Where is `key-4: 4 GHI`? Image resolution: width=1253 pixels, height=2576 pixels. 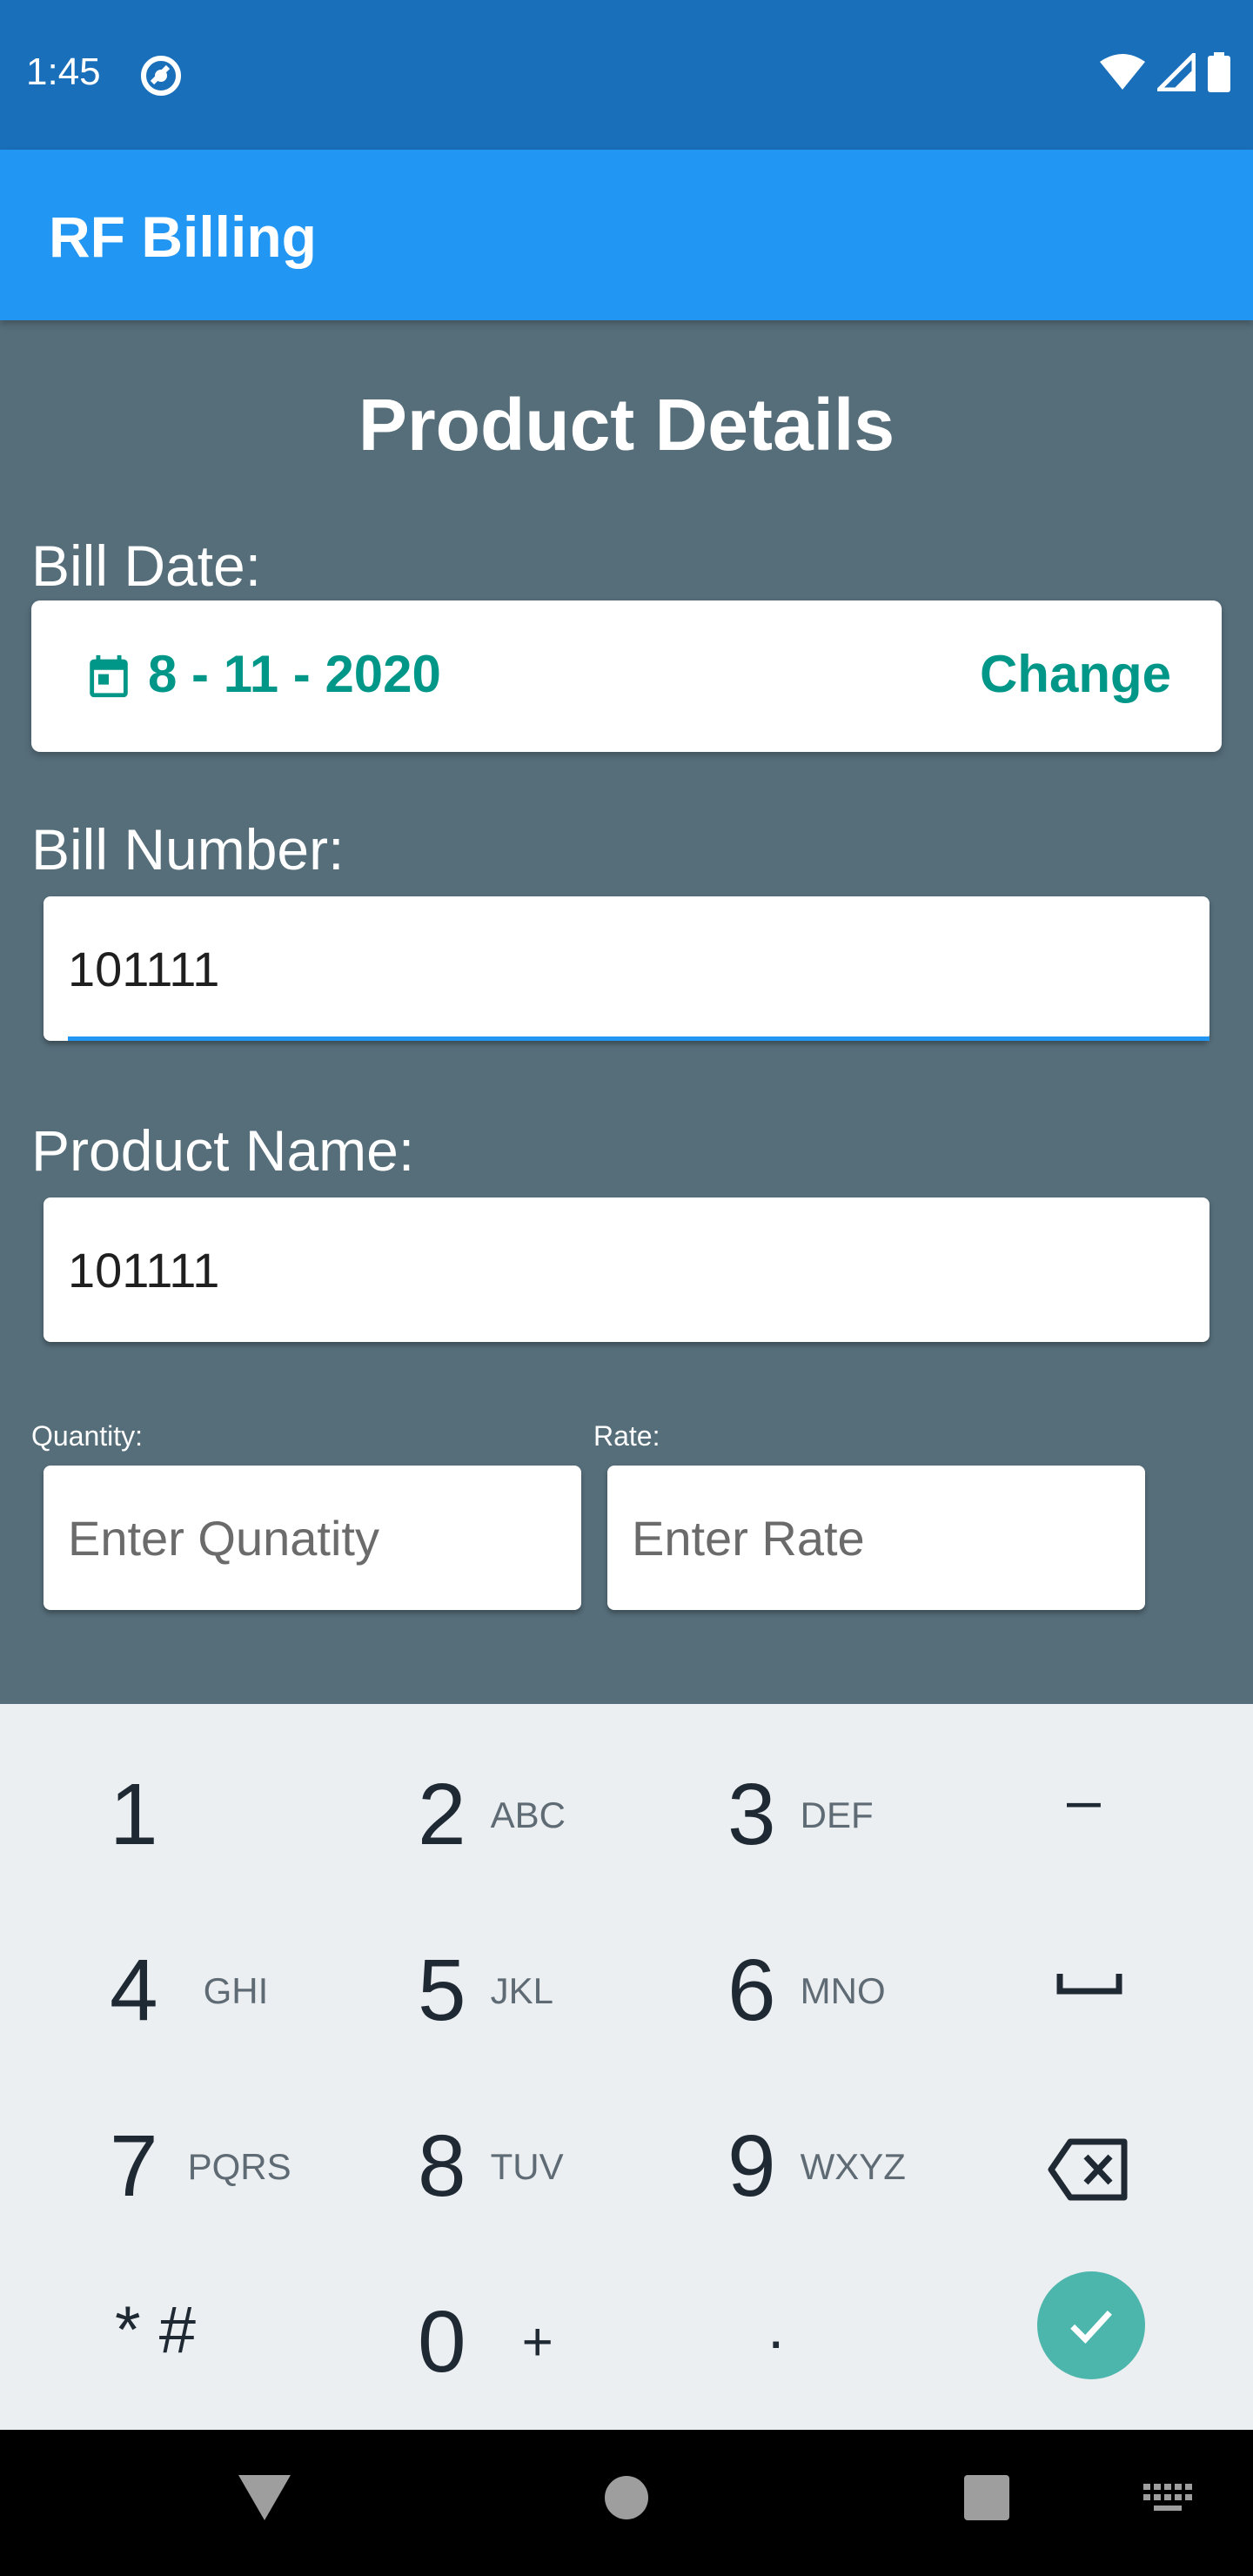 key-4: 4 GHI is located at coordinates (189, 1991).